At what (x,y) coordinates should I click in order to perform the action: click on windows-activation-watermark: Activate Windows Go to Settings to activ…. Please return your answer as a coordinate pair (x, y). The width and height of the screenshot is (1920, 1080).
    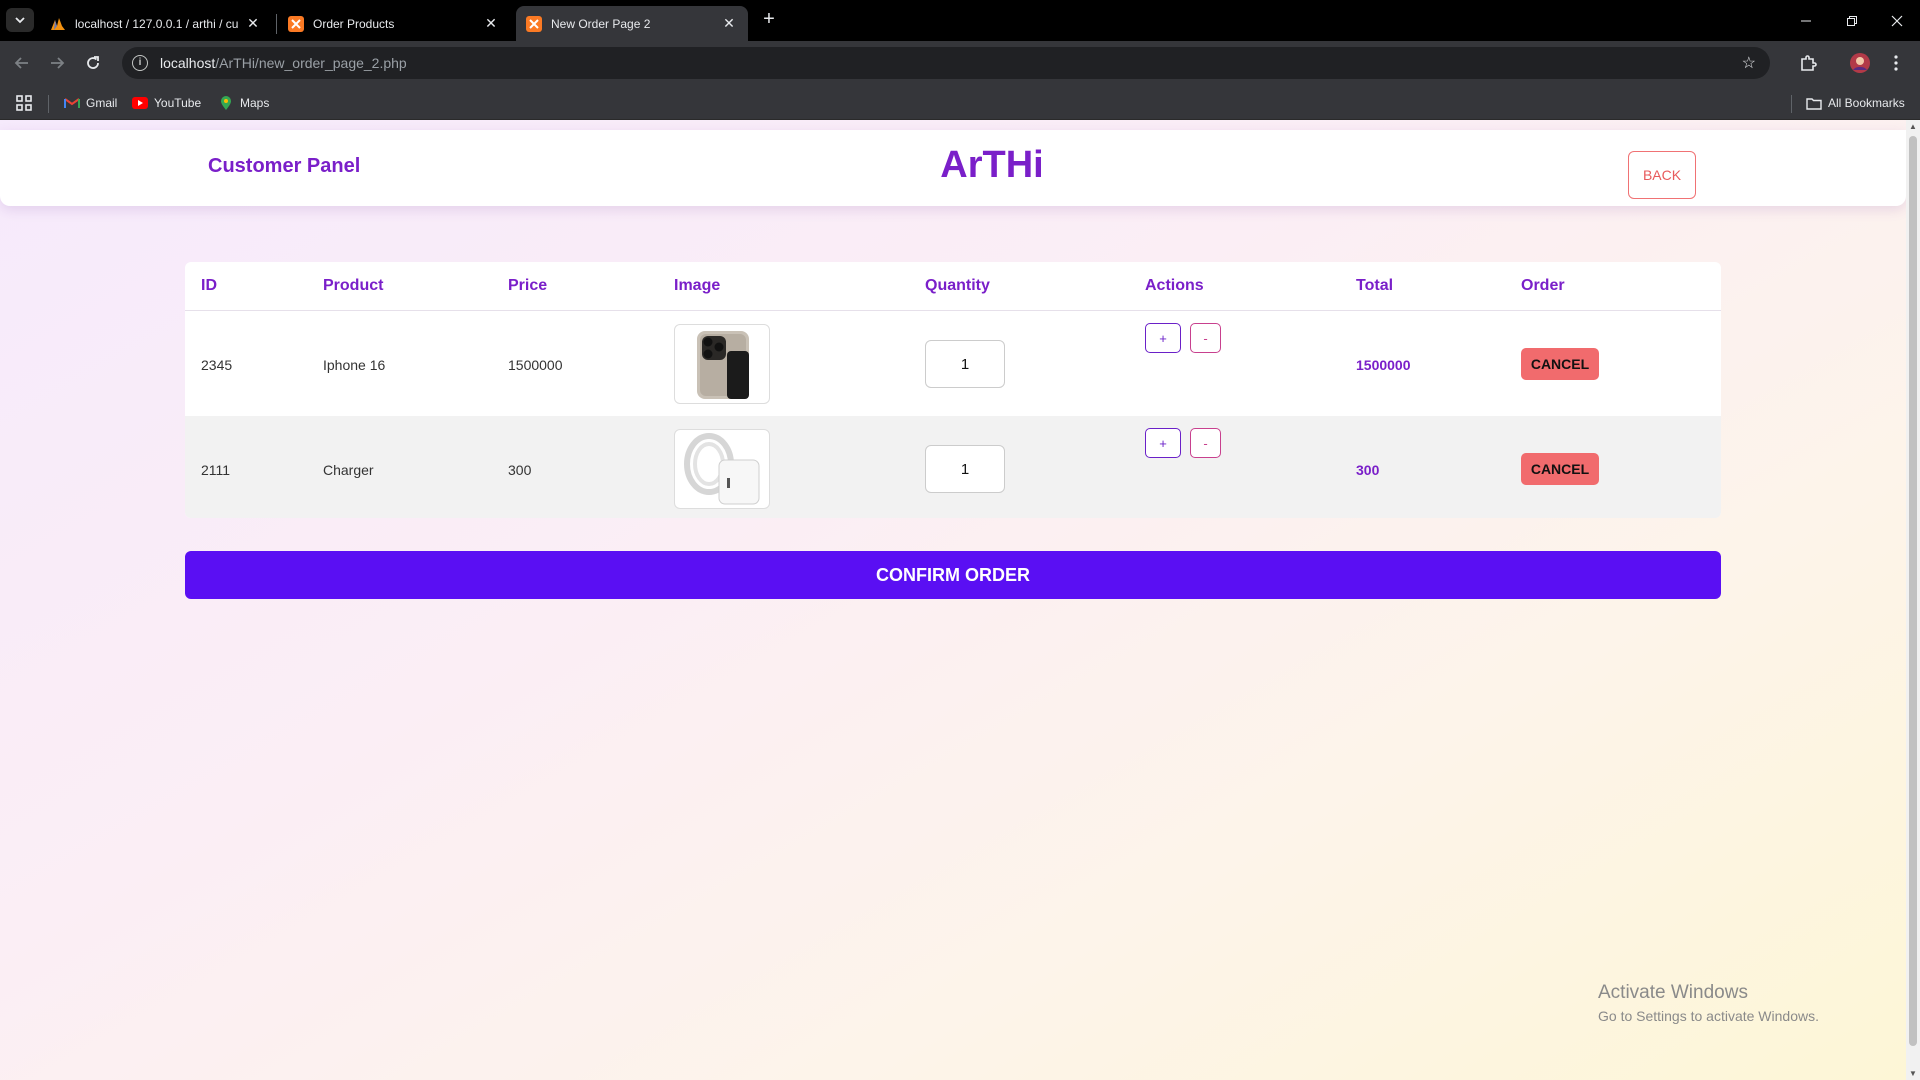
    Looking at the image, I should click on (1708, 1003).